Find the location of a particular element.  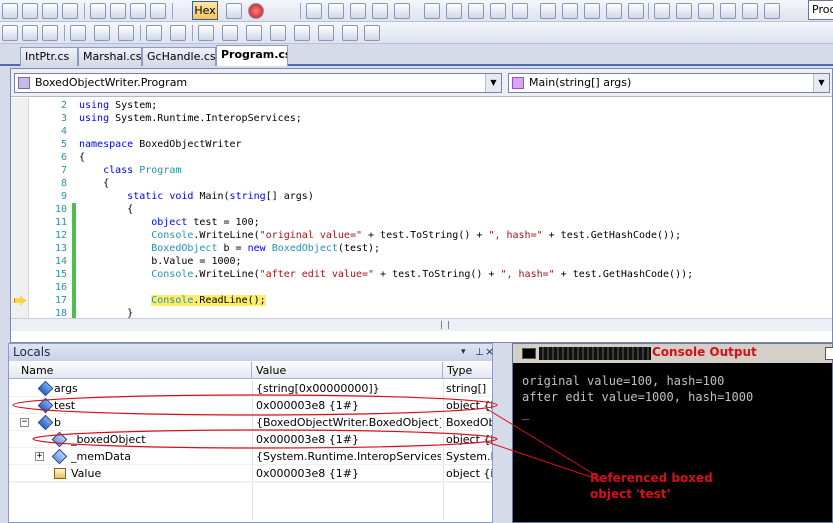

annotation-text-line1: Referenced boxed is located at coordinates (651, 478).